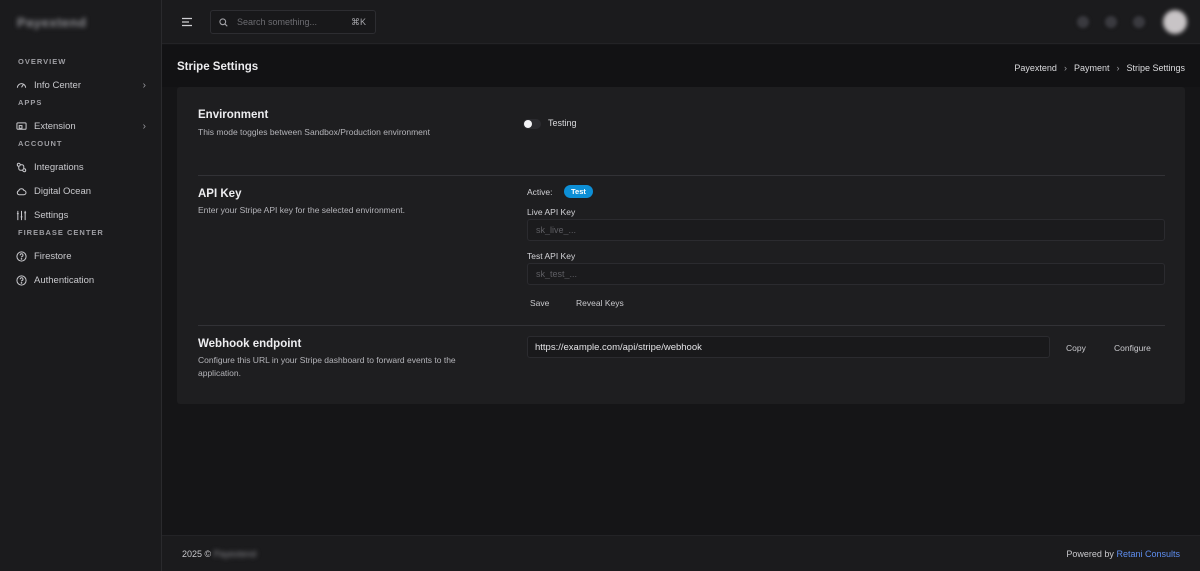 The image size is (1200, 571). I want to click on search-shortcut: ⌘K, so click(358, 22).